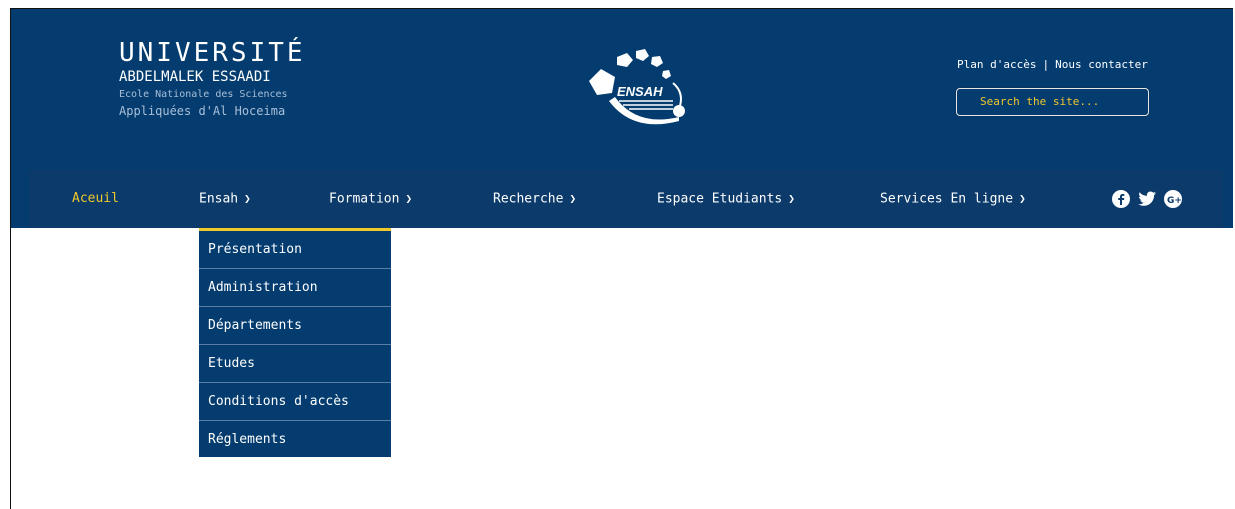  Describe the element at coordinates (996, 64) in the screenshot. I see `plan-link: Plan d'accès` at that location.